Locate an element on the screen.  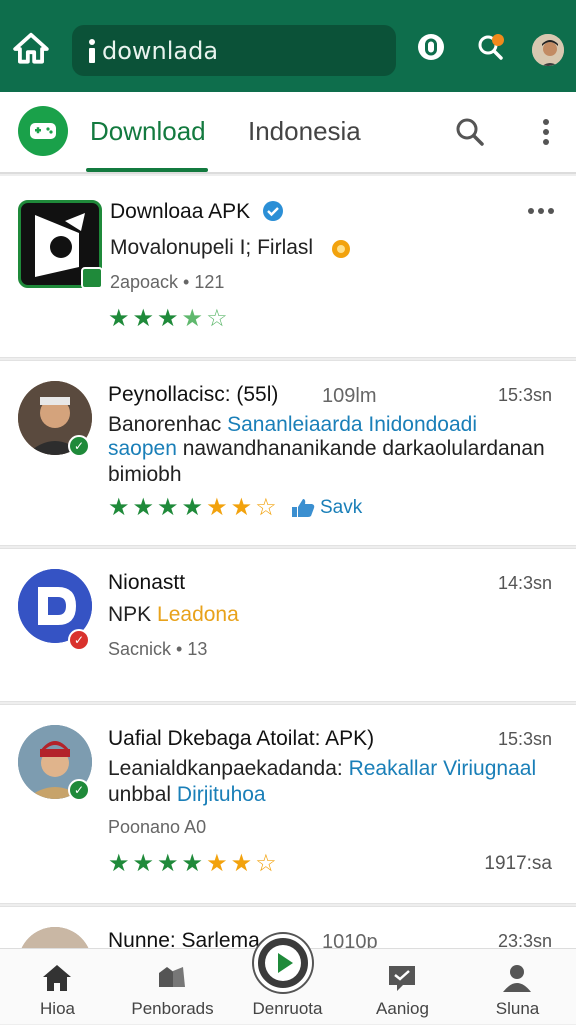
post-author: Uafial Dkebaga Atoilat: APK) is located at coordinates (241, 739).